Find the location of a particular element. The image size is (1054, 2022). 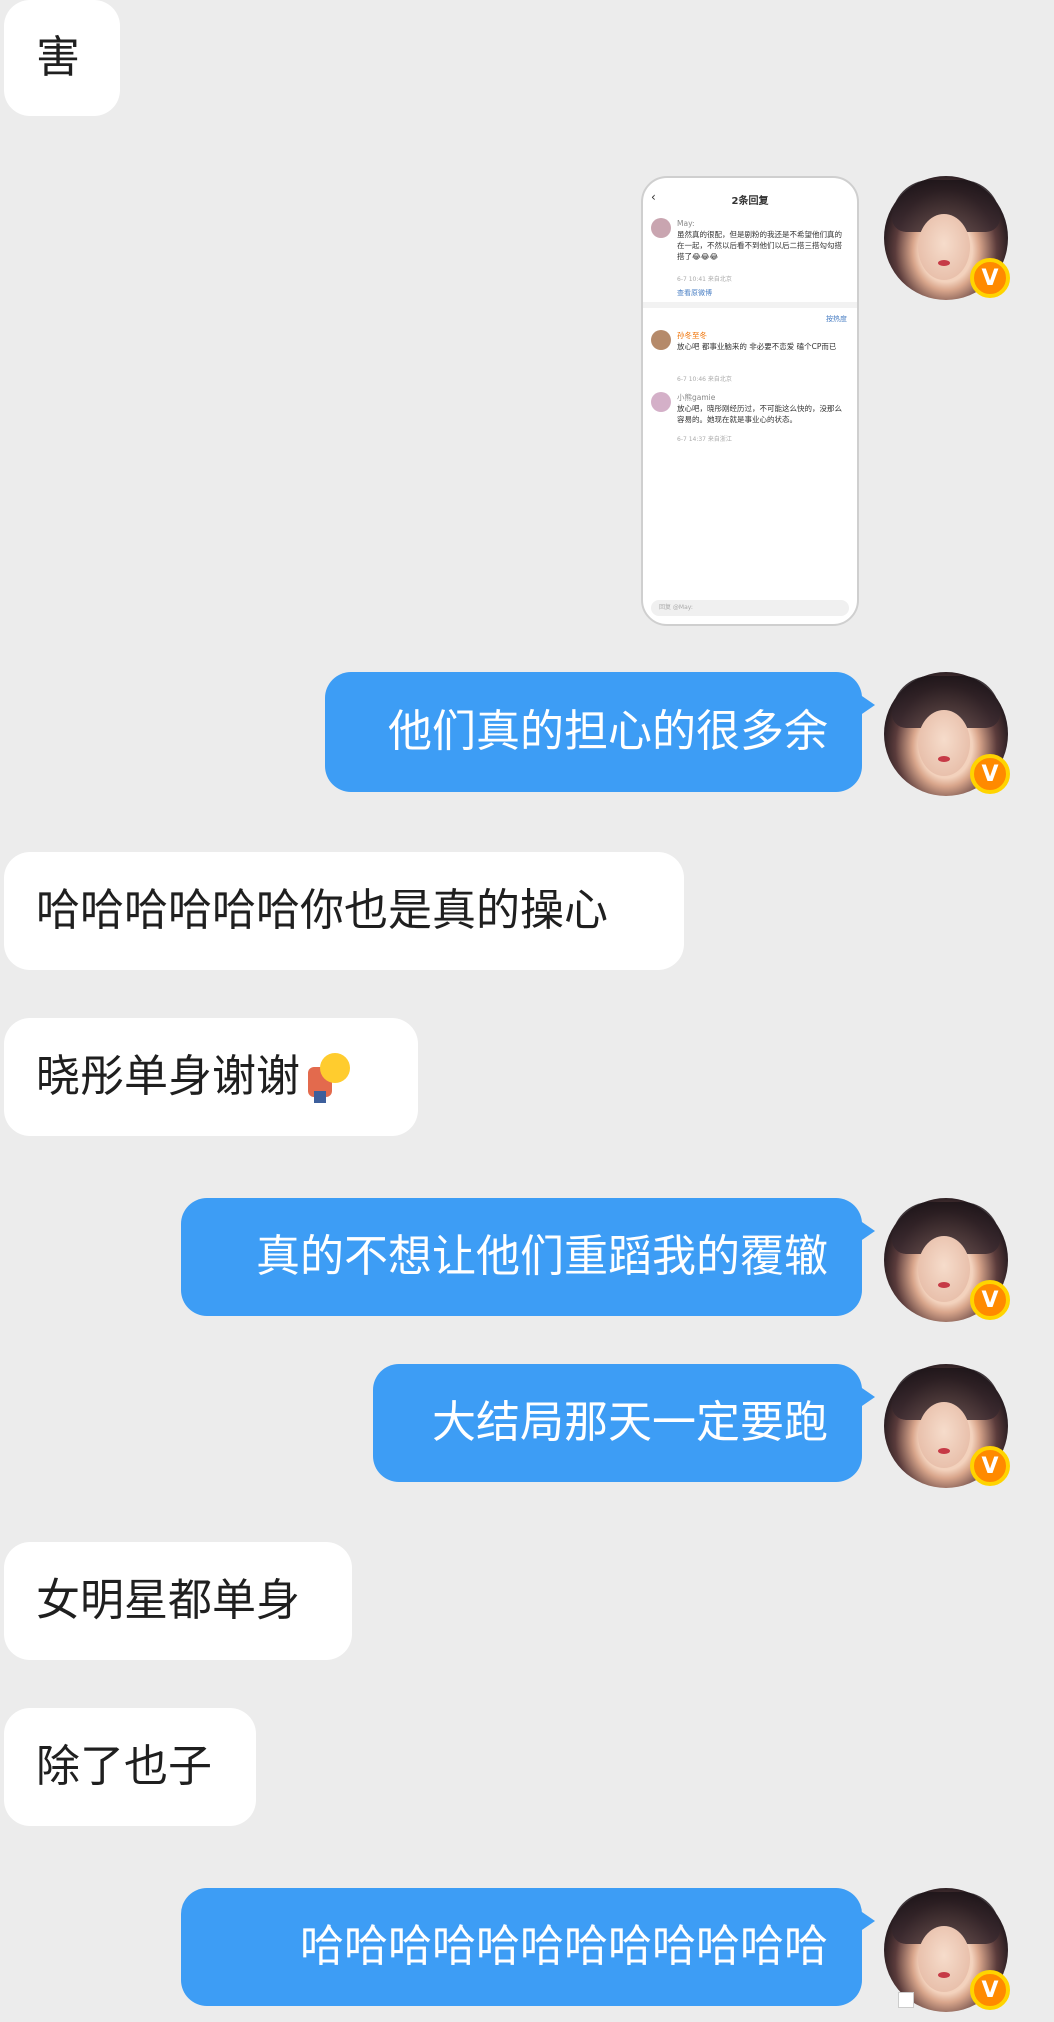

comment-author: May: is located at coordinates (686, 223).